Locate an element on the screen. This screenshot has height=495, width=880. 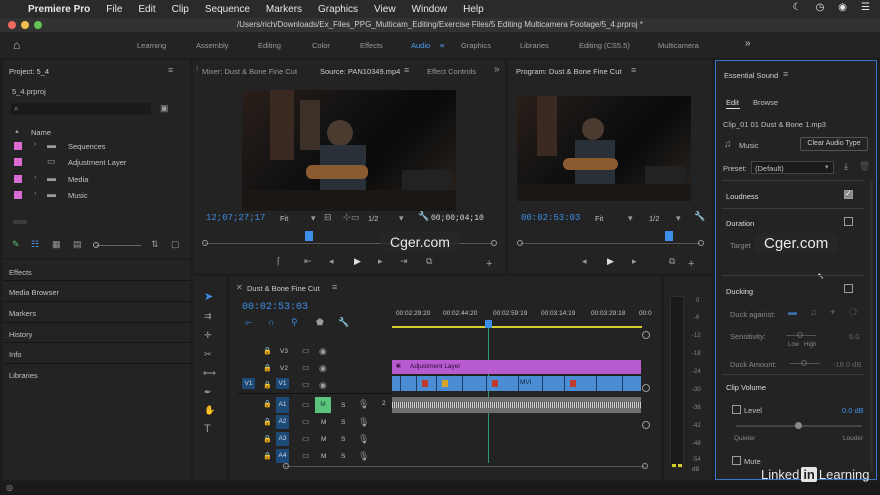
column-header-name: Name is located at coordinates (41, 132).